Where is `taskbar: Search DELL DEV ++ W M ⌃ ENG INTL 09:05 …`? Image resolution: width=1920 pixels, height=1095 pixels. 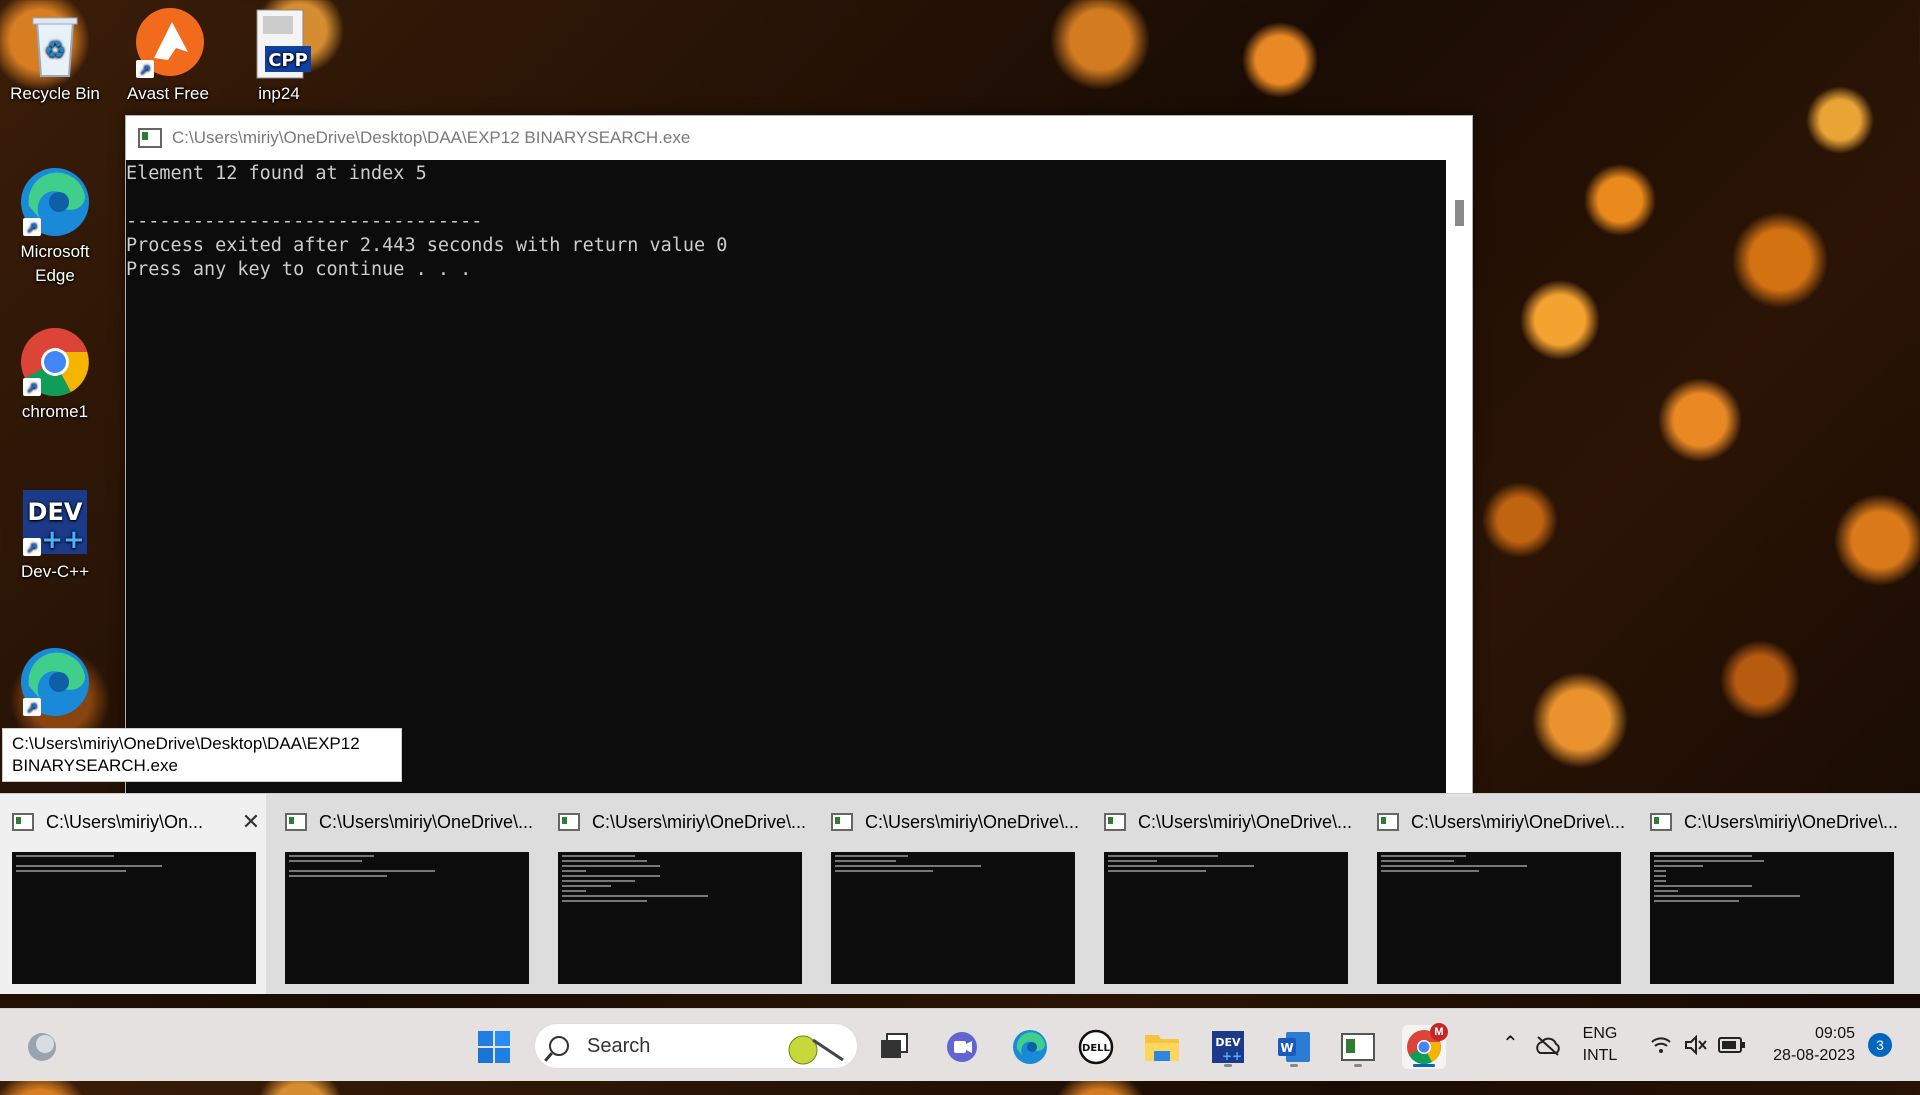 taskbar: Search DELL DEV ++ W M ⌃ ENG INTL 09:05 … is located at coordinates (960, 1044).